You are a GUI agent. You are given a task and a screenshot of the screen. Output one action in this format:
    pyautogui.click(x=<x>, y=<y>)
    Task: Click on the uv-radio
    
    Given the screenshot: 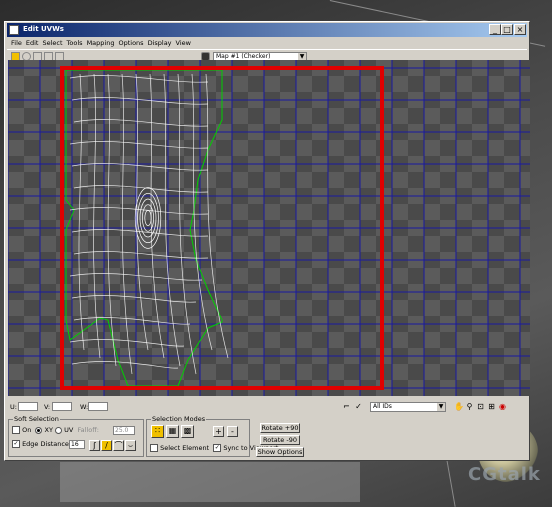 What is the action you would take?
    pyautogui.click(x=59, y=430)
    